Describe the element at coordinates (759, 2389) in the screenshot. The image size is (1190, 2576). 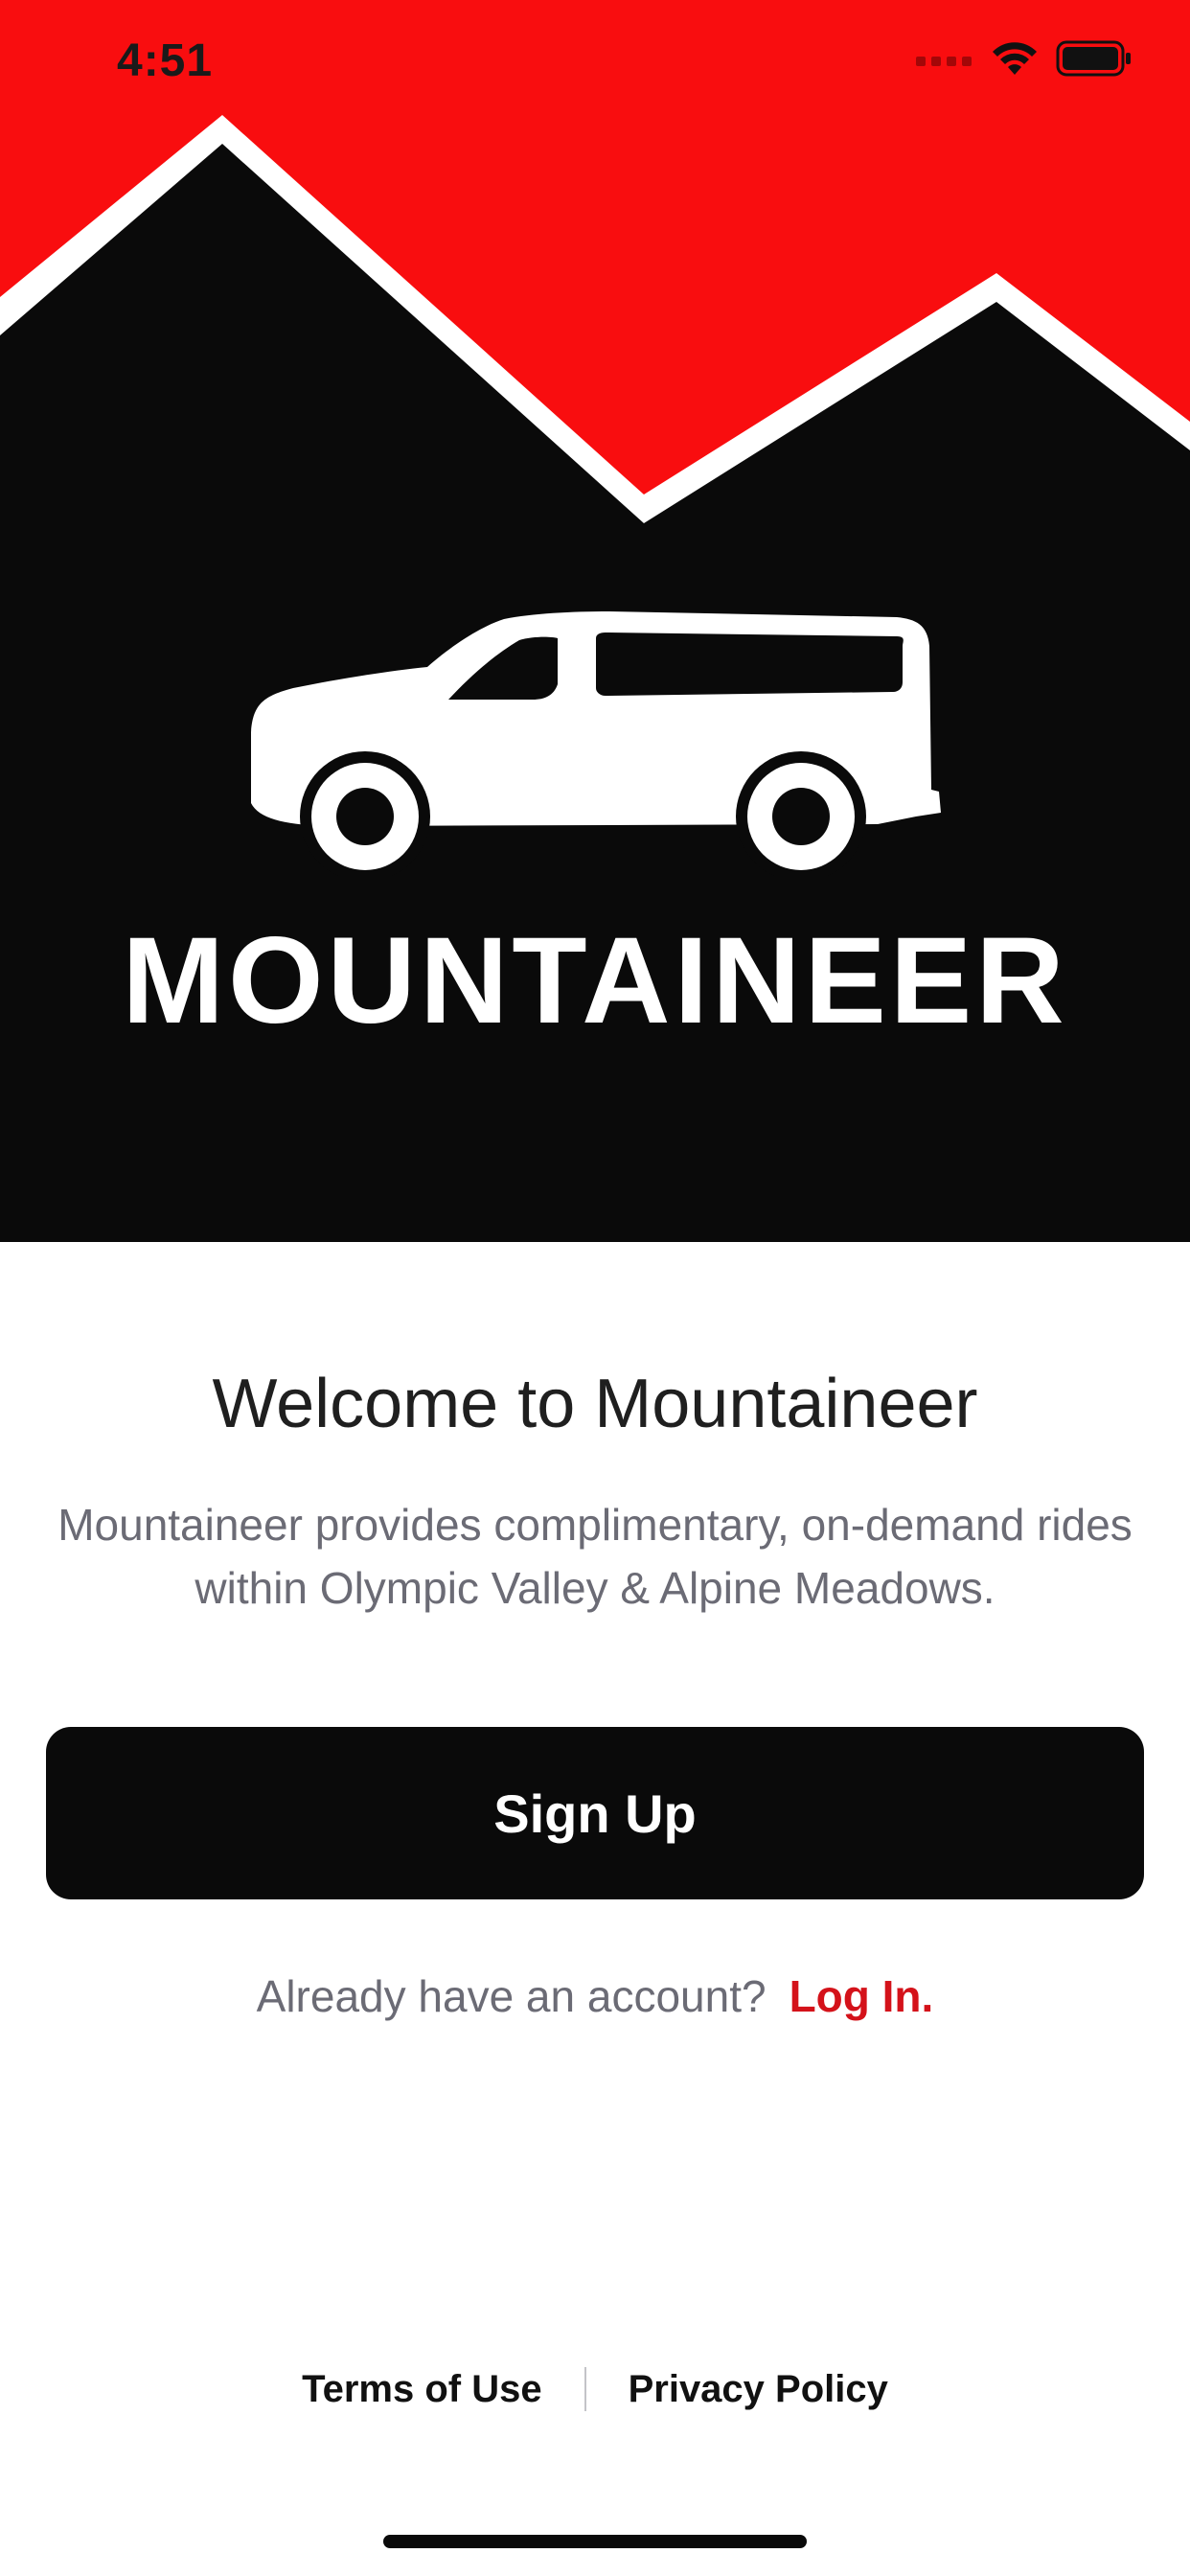
I see `privacy-policy-link: Privacy Policy` at that location.